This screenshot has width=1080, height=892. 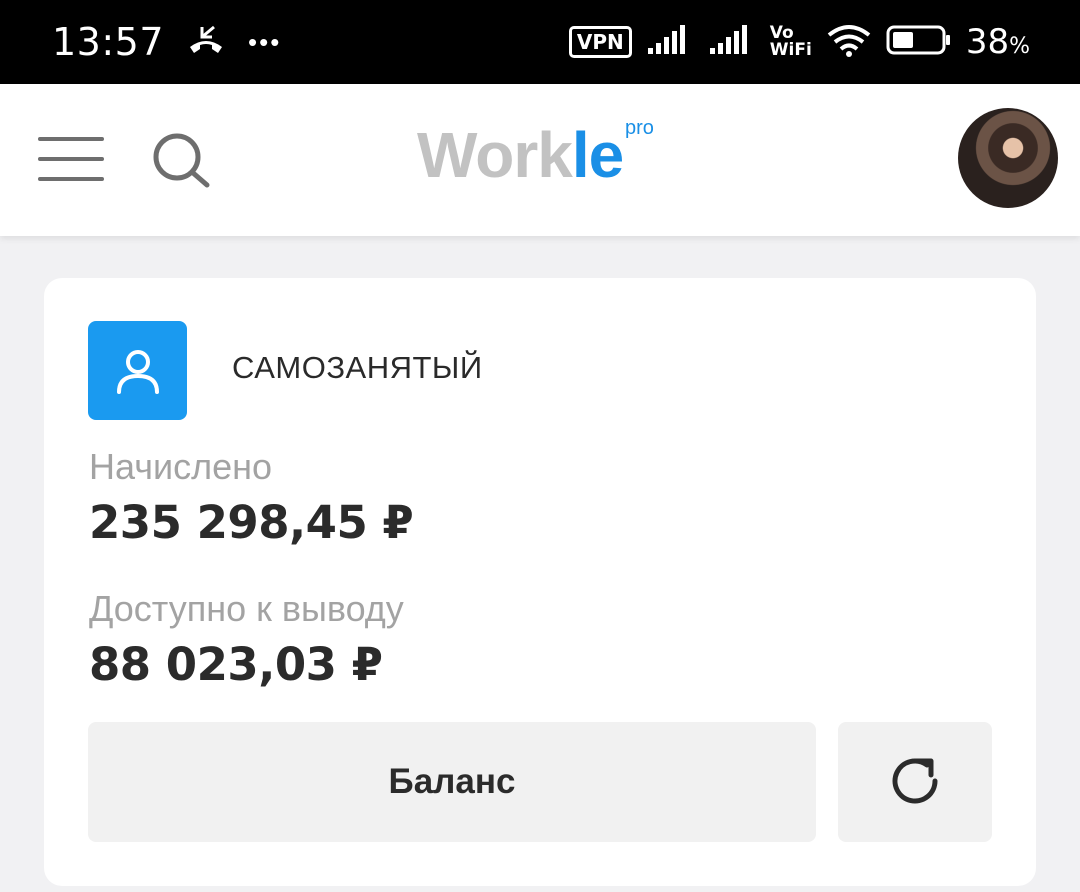 What do you see at coordinates (540, 42) in the screenshot?
I see `status-bar: 13:57 ••• VPN Vo WiFi 38 %` at bounding box center [540, 42].